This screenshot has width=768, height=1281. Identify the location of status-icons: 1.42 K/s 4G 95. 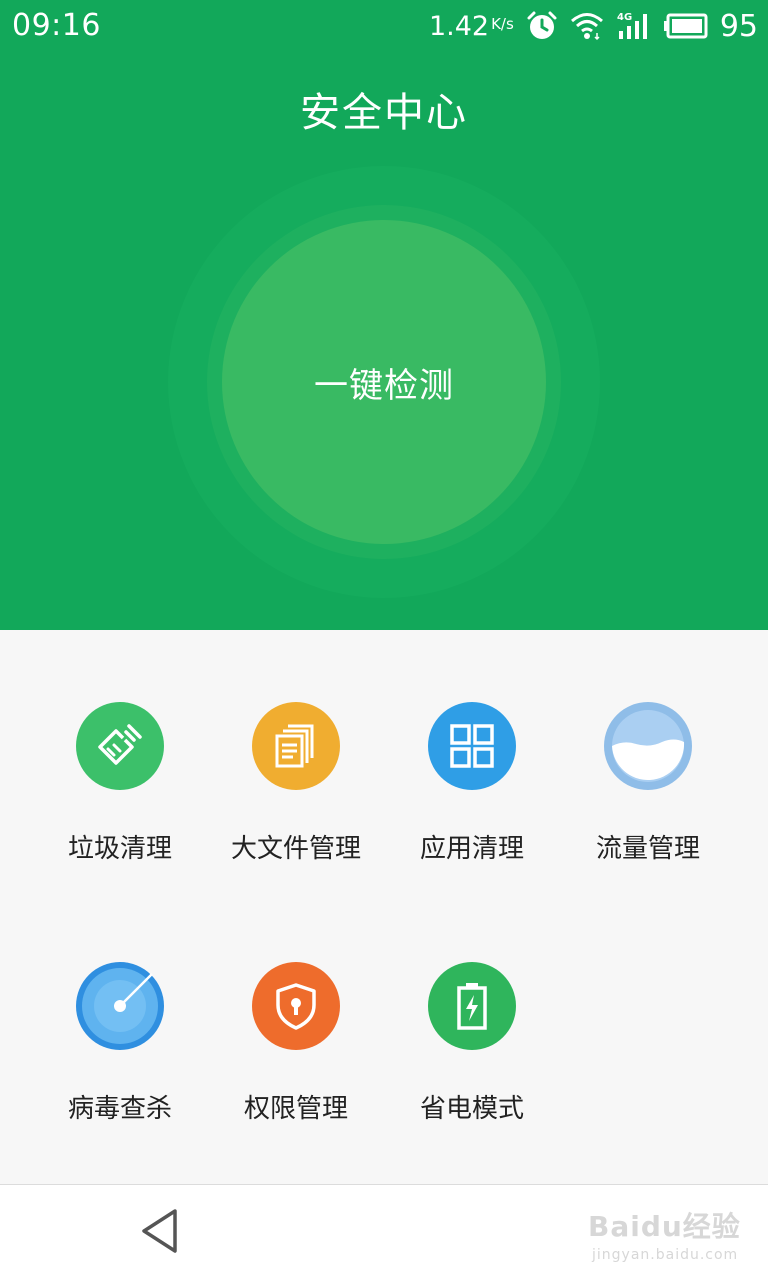
(593, 26).